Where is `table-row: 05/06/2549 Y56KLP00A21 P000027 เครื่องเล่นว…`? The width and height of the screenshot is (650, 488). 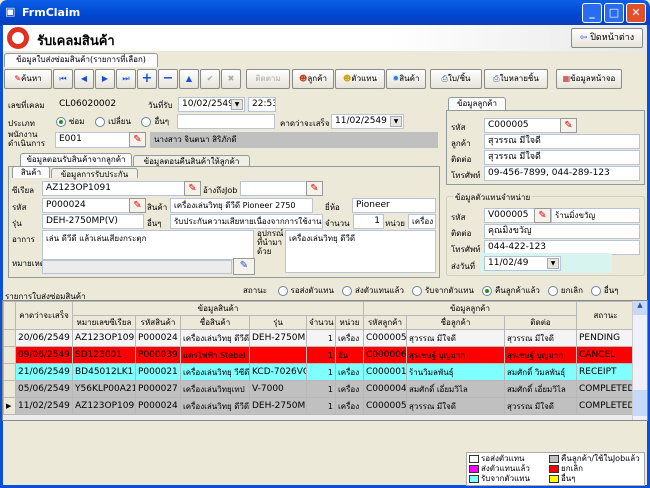
table-row: 05/06/2549 Y56KLP00A21 P000027 เครื่องเล่นว… is located at coordinates (319, 389).